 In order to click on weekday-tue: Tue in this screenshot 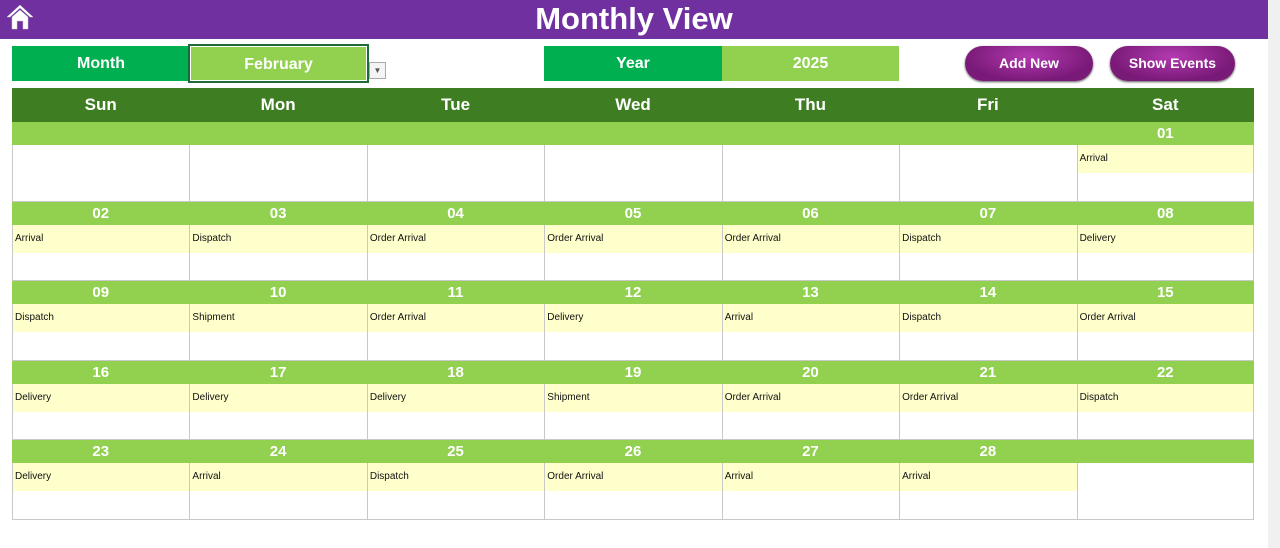, I will do `click(456, 104)`.